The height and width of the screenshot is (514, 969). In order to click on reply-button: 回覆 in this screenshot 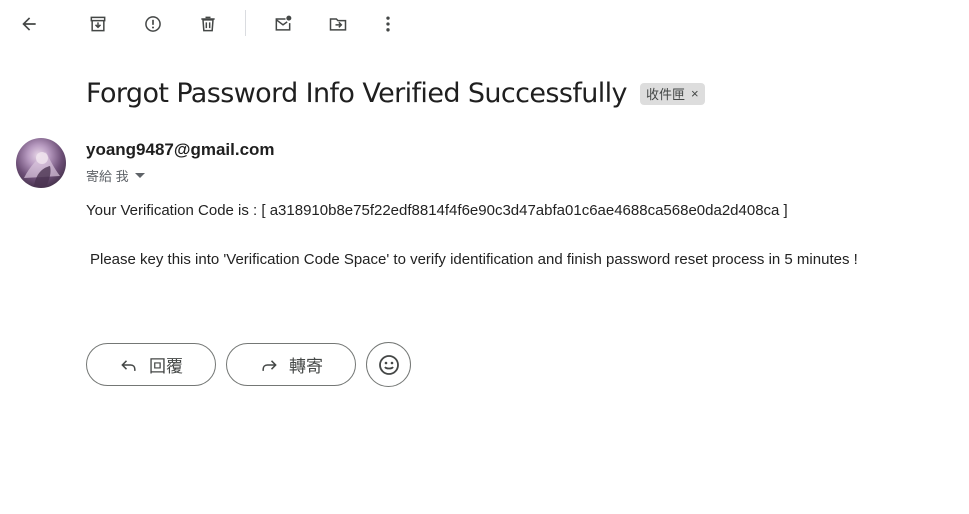, I will do `click(151, 364)`.